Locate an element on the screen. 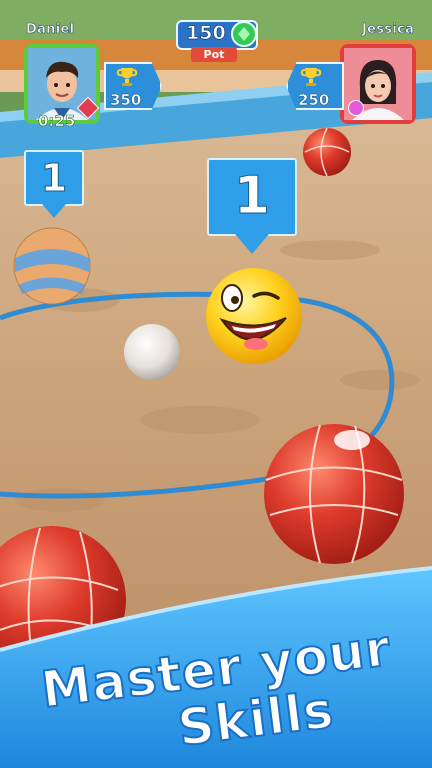 This screenshot has width=432, height=768. jack-ball is located at coordinates (152, 352).